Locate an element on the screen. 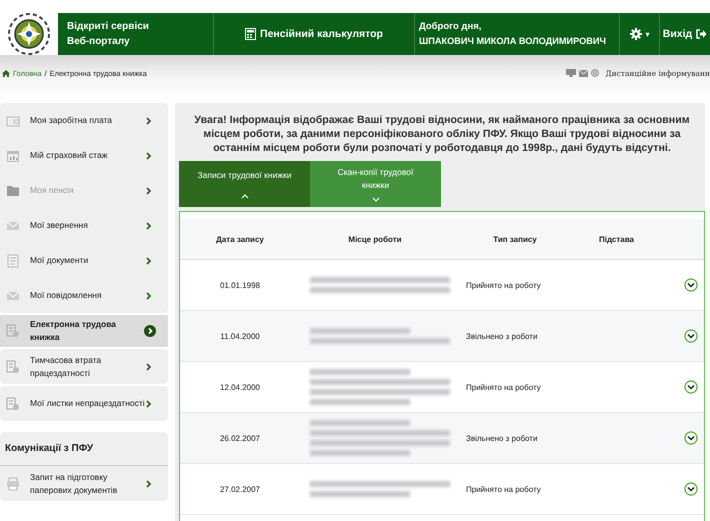 Image resolution: width=710 pixels, height=521 pixels. date-cell-text: 11.04.2000 is located at coordinates (240, 336).